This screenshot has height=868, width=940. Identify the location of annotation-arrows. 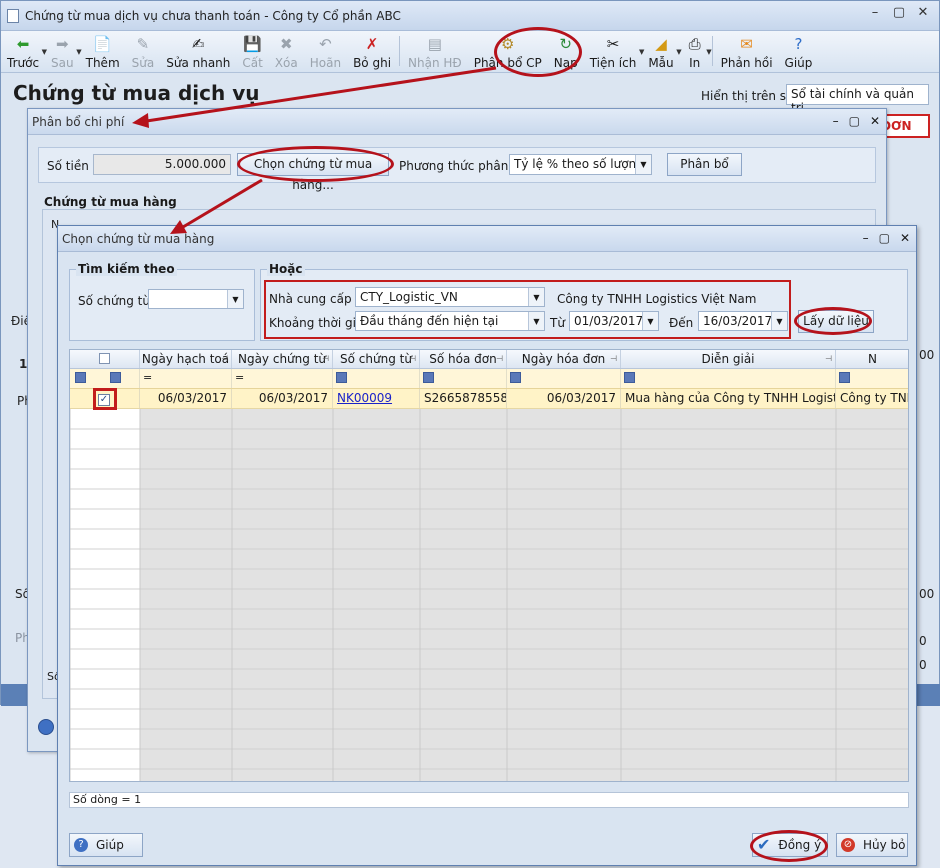
(314, 150).